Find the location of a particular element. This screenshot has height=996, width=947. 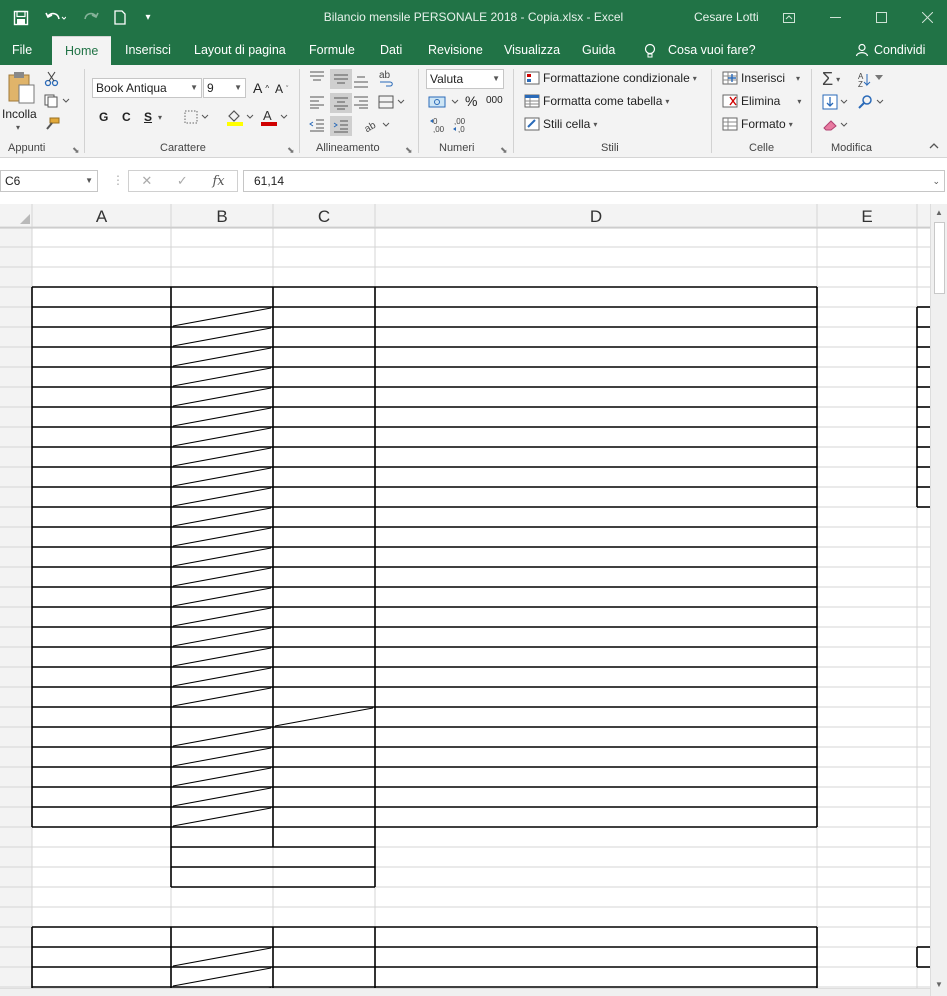

svg-text: ,00 is located at coordinates (439, 129).